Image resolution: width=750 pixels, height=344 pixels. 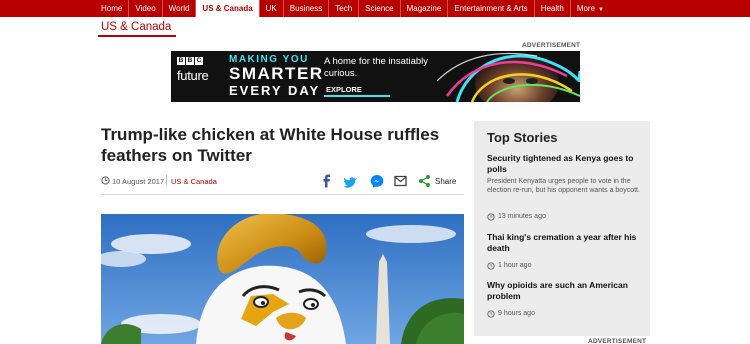 I want to click on article-date: 10 August 2017, so click(x=138, y=181).